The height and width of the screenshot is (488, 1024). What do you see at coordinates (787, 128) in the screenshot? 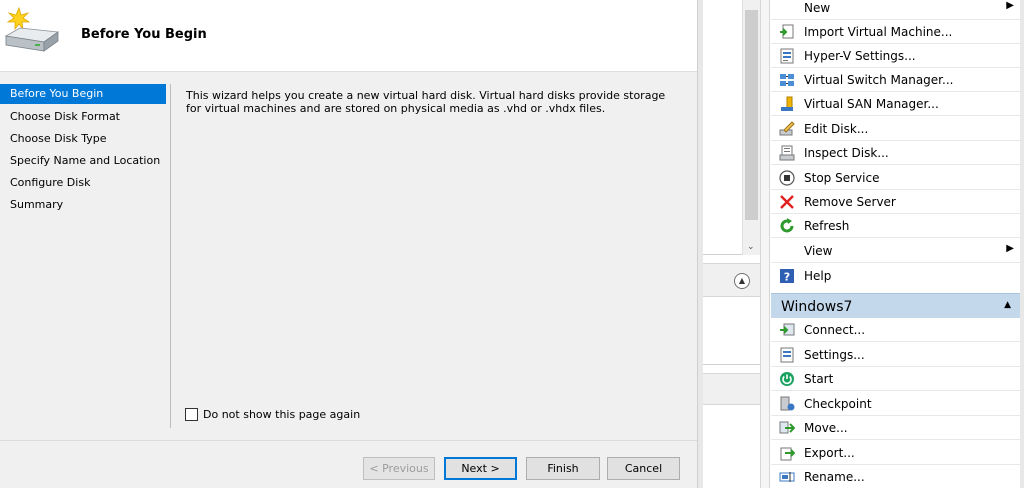
I see `edit-disk-icon` at bounding box center [787, 128].